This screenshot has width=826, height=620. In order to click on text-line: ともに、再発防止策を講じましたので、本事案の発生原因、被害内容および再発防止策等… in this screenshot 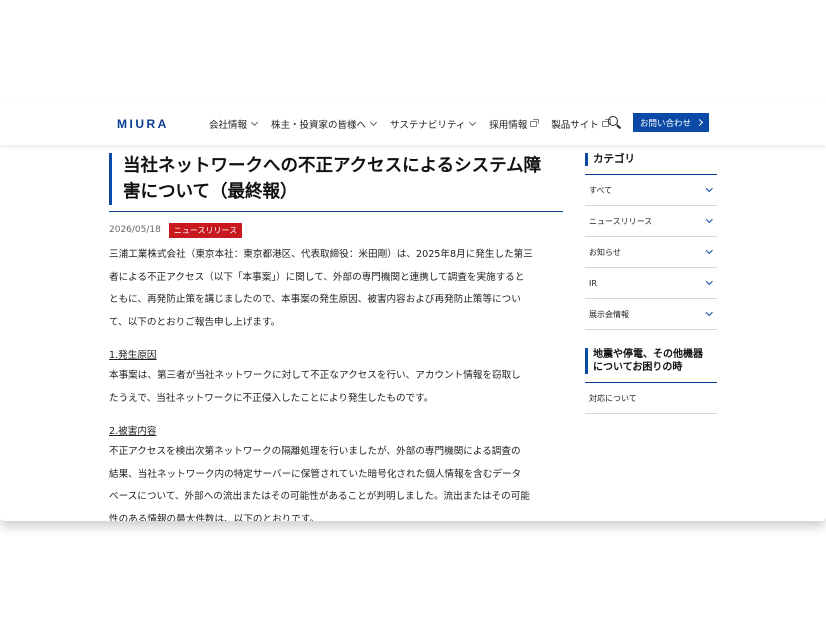, I will do `click(315, 299)`.